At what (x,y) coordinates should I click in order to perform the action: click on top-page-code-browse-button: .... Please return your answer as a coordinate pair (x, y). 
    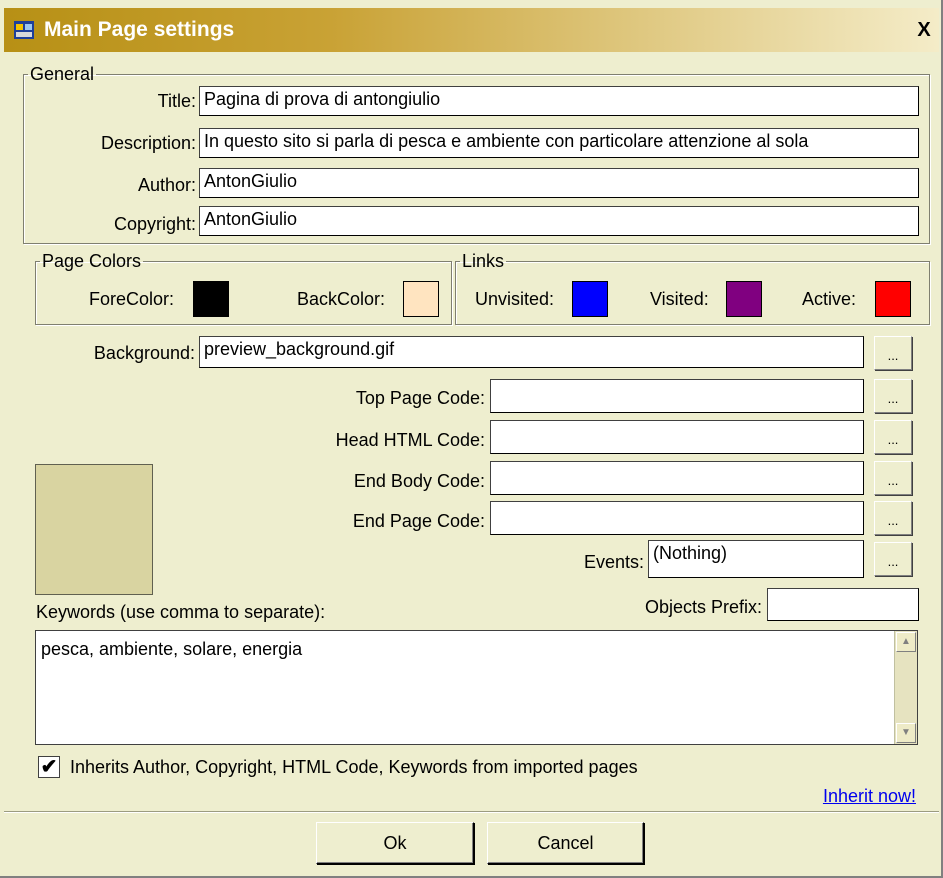
    Looking at the image, I should click on (893, 396).